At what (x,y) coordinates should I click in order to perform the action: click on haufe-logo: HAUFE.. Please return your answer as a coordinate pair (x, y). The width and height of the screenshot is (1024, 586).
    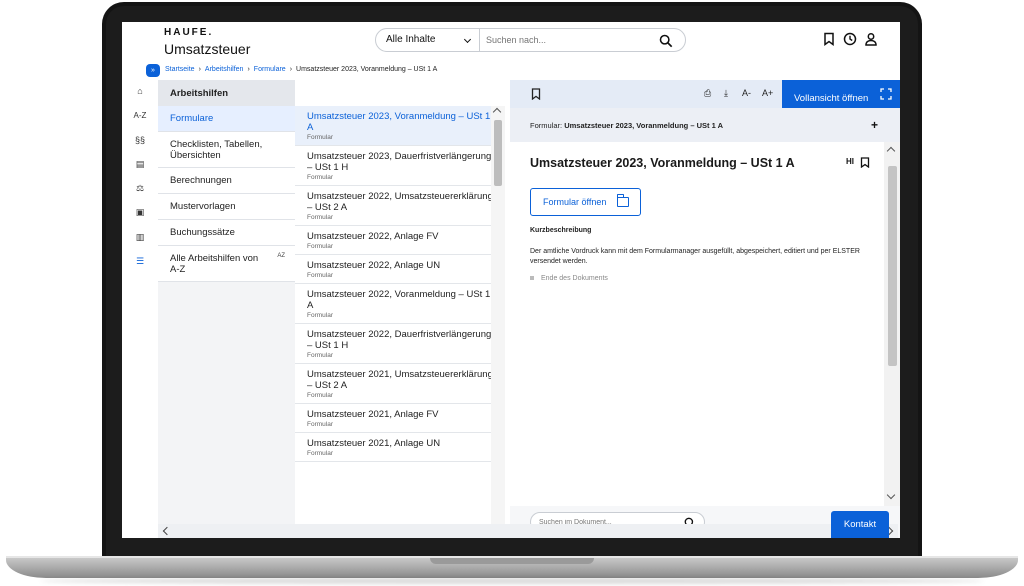
    Looking at the image, I should click on (188, 32).